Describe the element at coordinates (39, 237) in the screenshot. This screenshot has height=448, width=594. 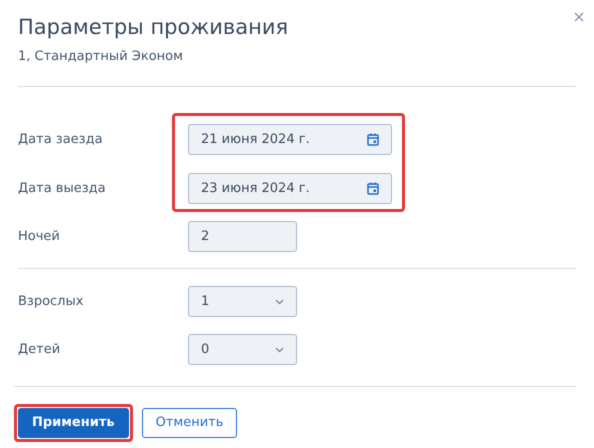
I see `field-label: Ночей` at that location.